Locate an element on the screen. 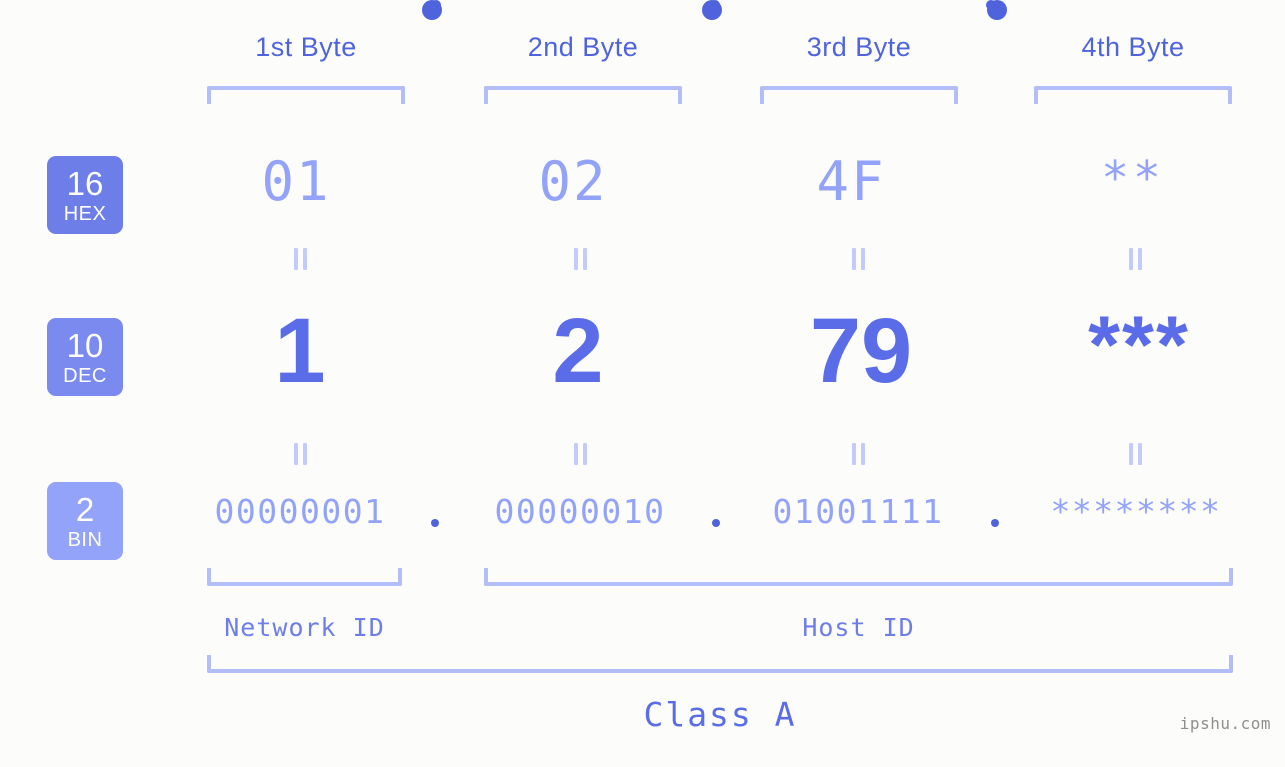 The height and width of the screenshot is (767, 1285). byte-header-4: 4th Byte is located at coordinates (1133, 47).